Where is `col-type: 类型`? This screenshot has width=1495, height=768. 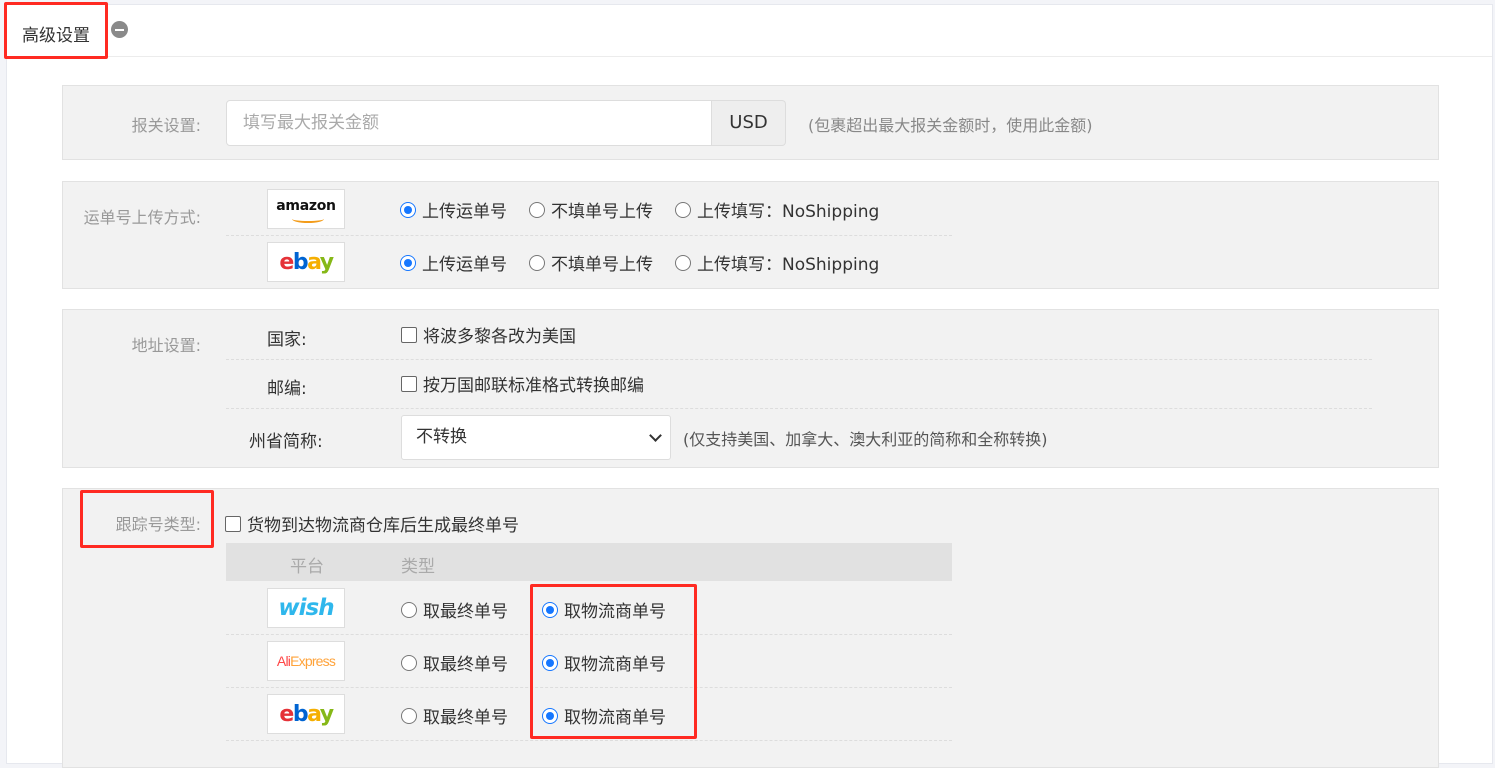 col-type: 类型 is located at coordinates (418, 567).